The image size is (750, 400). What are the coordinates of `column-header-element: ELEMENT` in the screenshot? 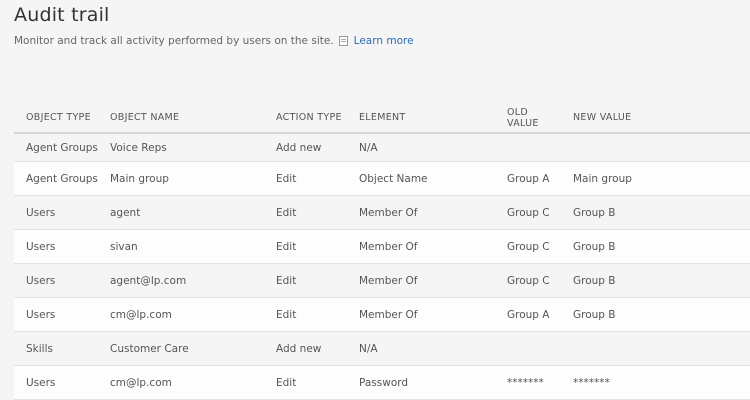 It's located at (421, 118).